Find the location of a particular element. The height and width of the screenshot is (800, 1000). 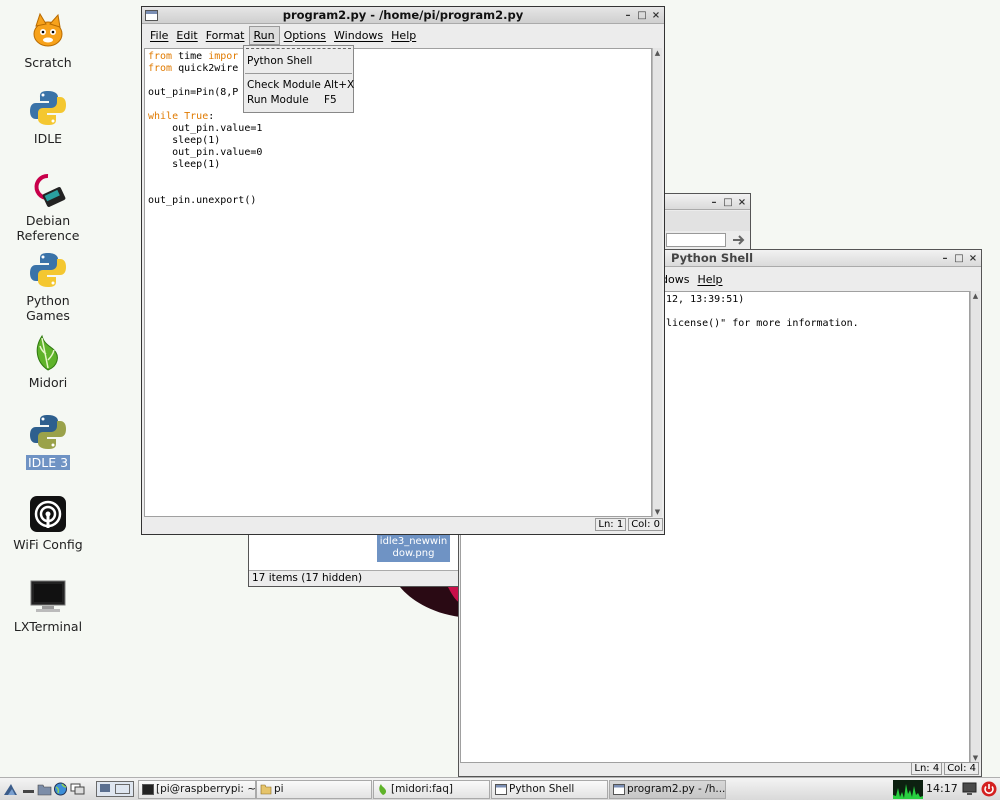

code-text: : is located at coordinates (211, 116).